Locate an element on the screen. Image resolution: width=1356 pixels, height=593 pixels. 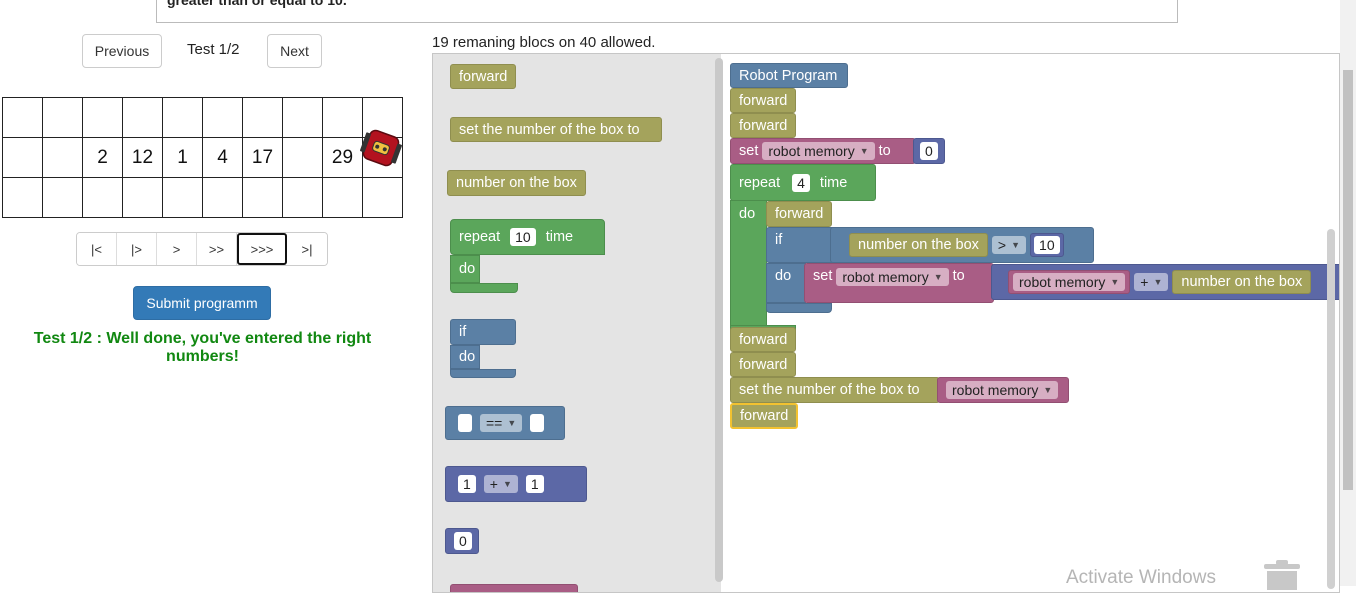
player-last-button: >| is located at coordinates (307, 249).